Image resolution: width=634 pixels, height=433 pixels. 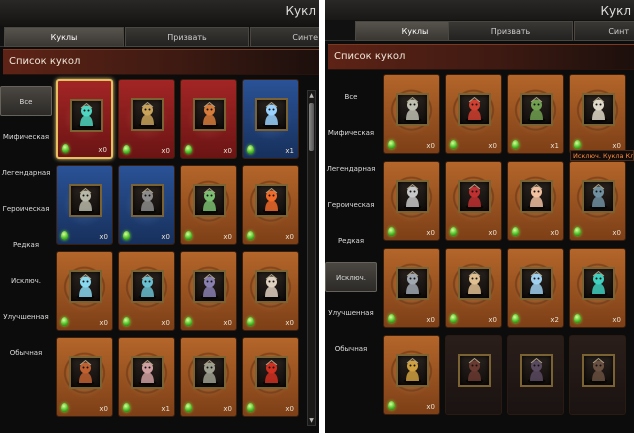 I want to click on section-header: Список кукол, so click(x=161, y=62).